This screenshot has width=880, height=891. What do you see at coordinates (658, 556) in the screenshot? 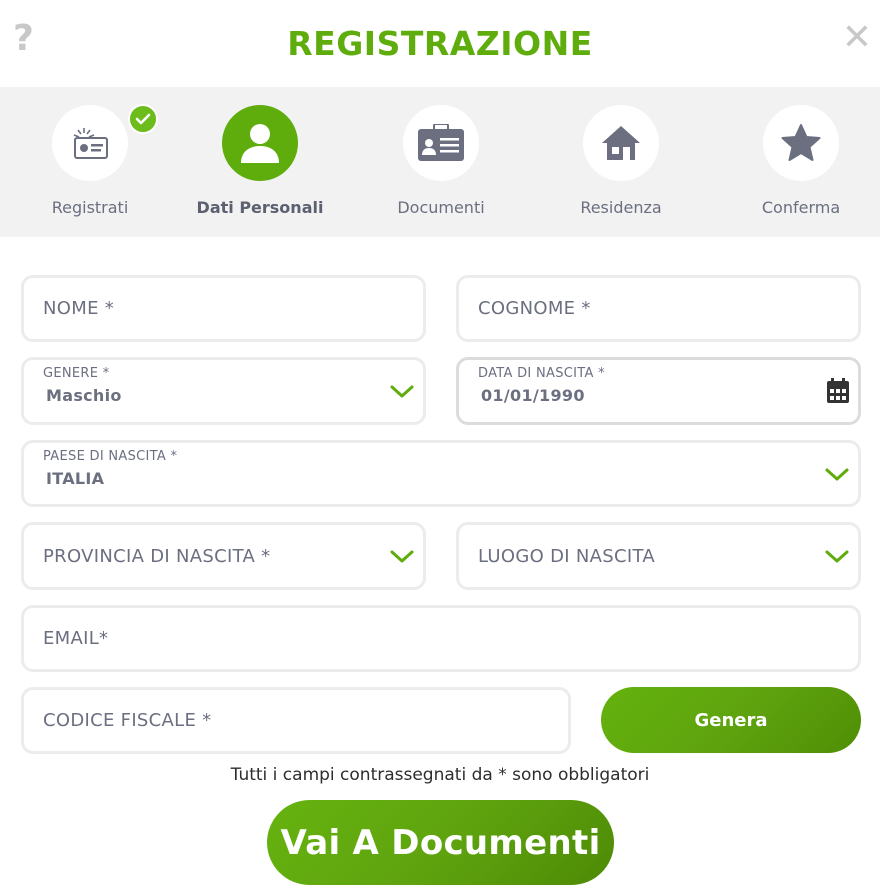
I see `luogo-select: LUOGO DI NASCITA` at bounding box center [658, 556].